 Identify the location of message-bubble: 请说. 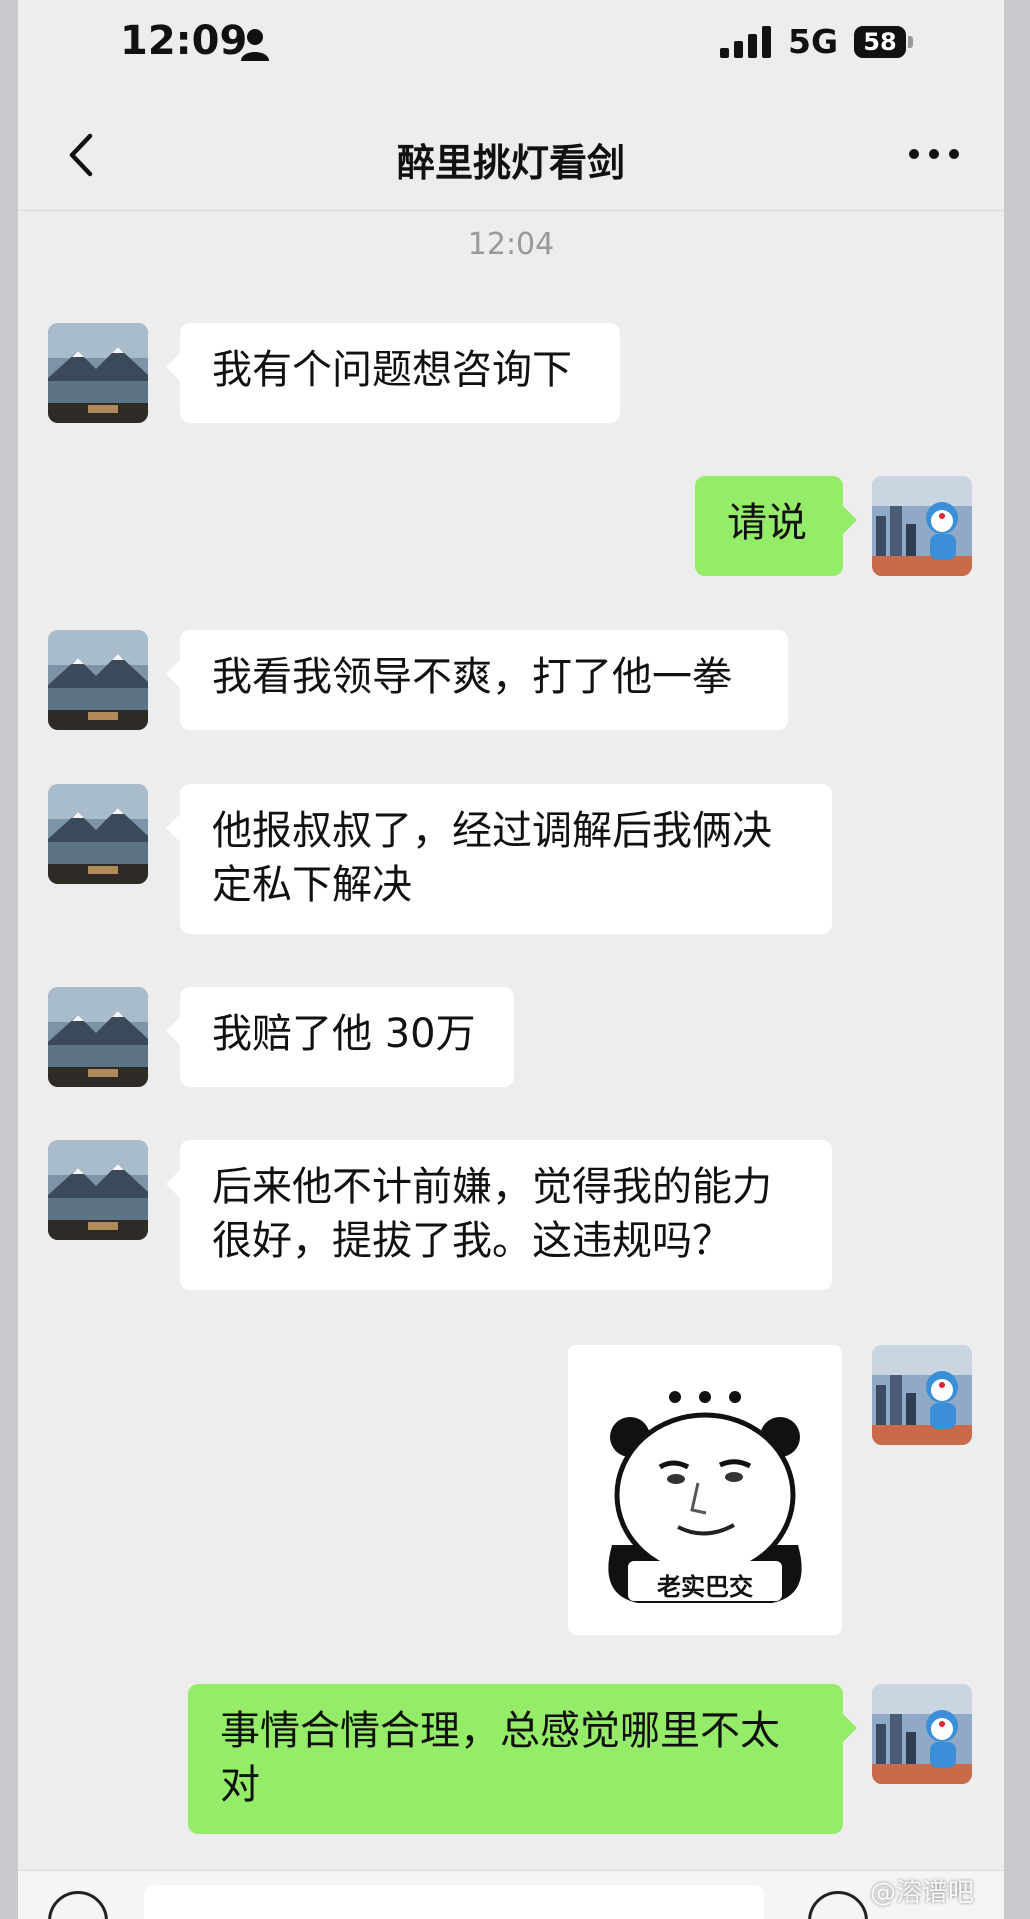
(776, 526).